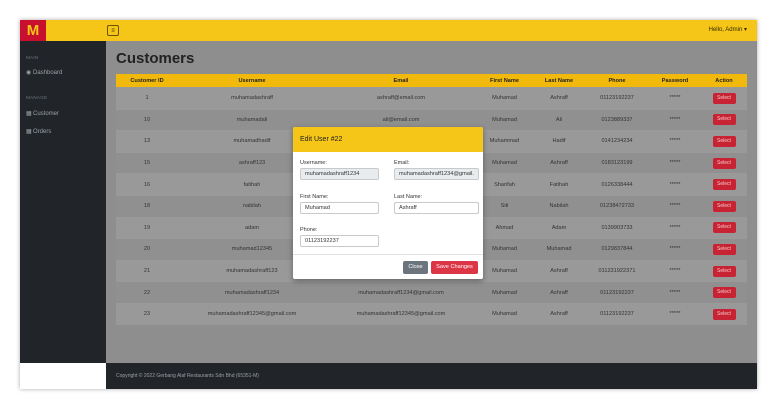  I want to click on last-name-cell: Adam, so click(559, 227).